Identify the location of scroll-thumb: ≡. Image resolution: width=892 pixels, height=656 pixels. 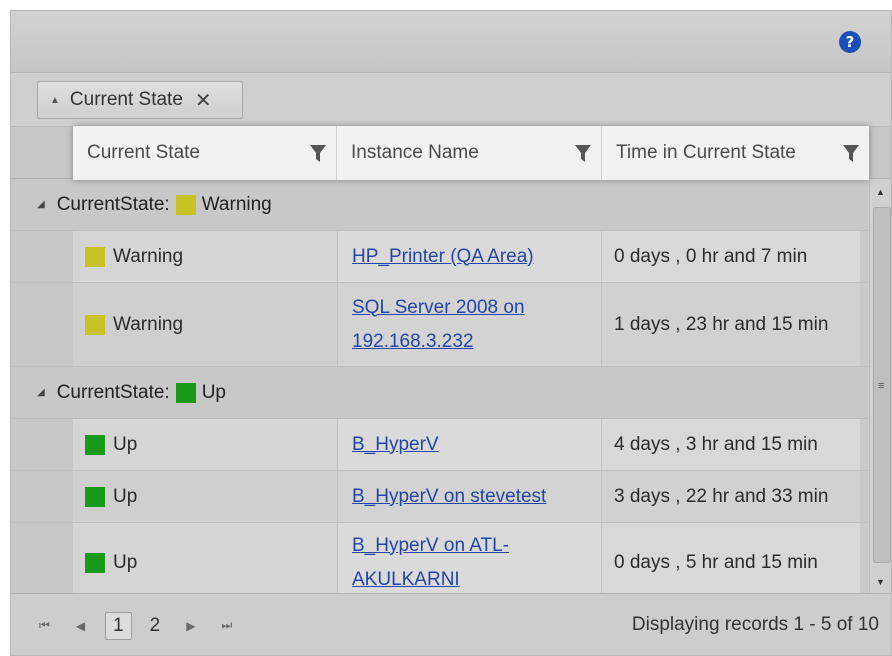
(882, 385).